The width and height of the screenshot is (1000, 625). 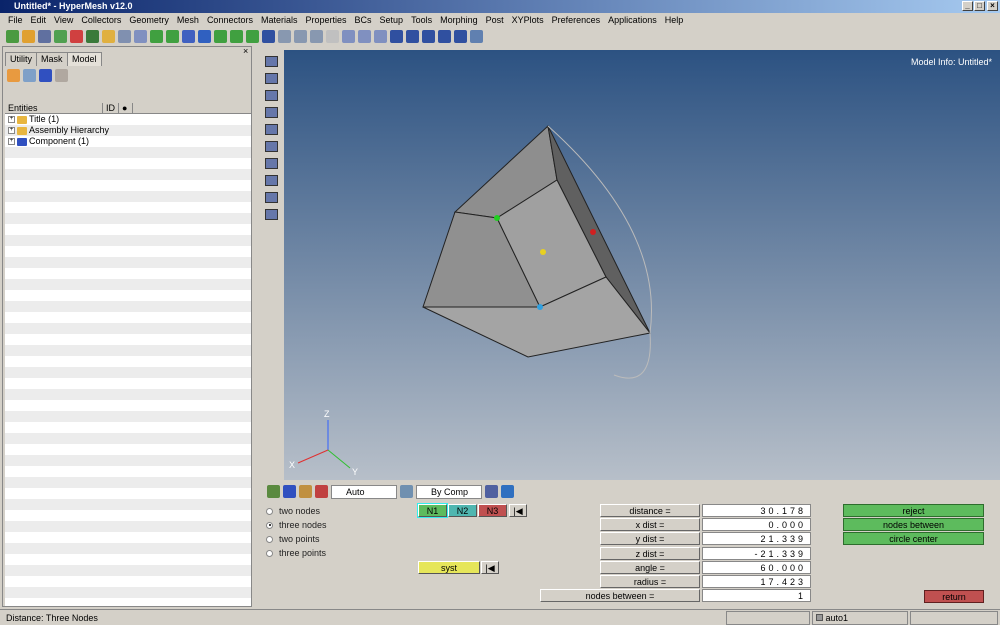 What do you see at coordinates (13, 75) in the screenshot?
I see `component-view-icon` at bounding box center [13, 75].